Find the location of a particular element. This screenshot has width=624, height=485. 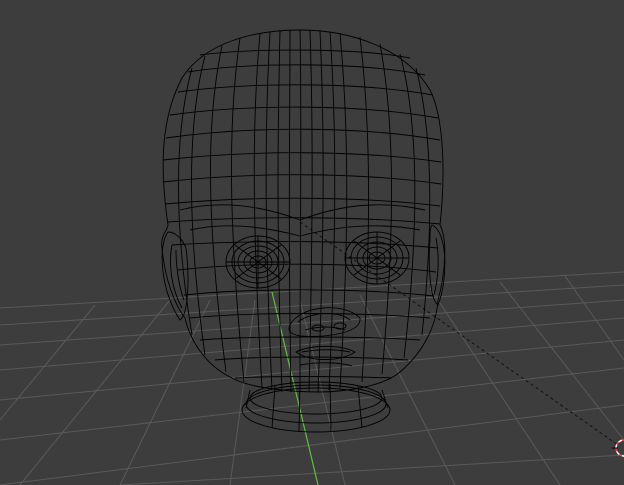

neck-base-mesh is located at coordinates (316, 407).